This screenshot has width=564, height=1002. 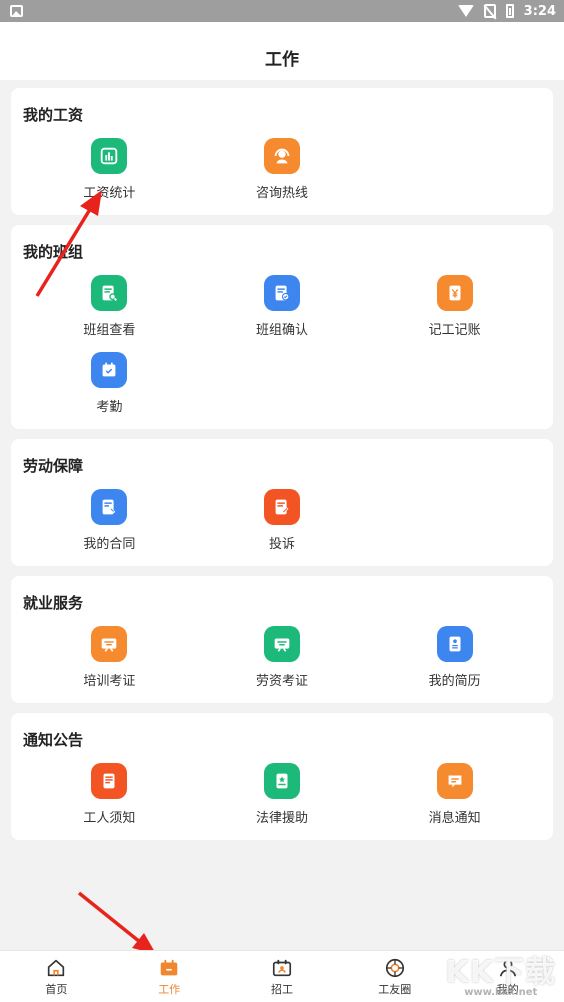 What do you see at coordinates (53, 466) in the screenshot?
I see `section-title: 劳动保障` at bounding box center [53, 466].